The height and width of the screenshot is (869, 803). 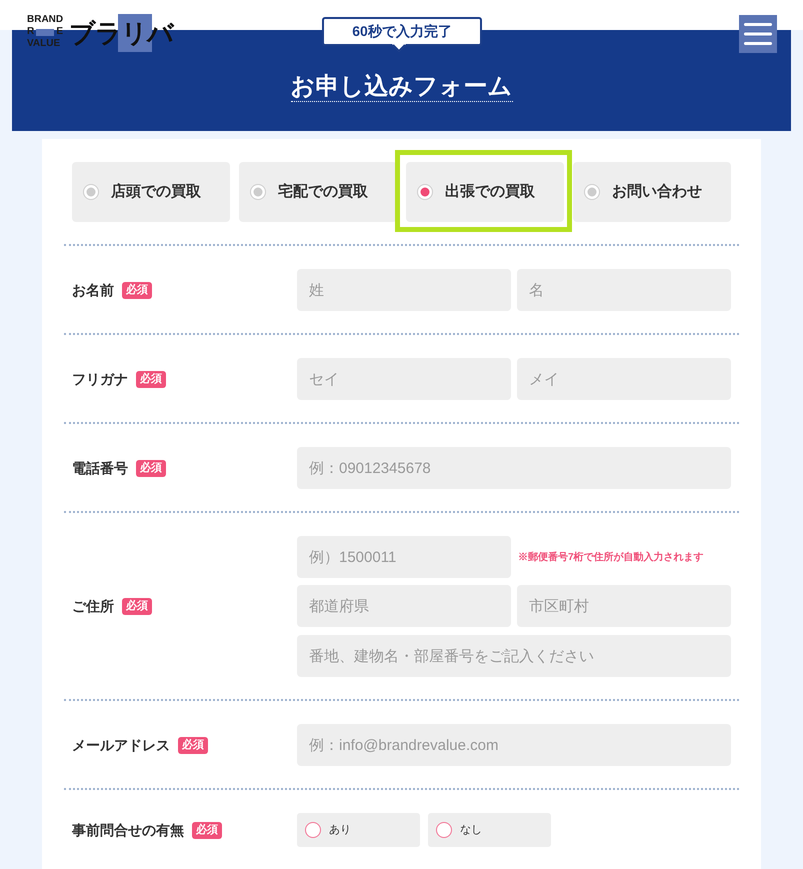 I want to click on text-field: セイ, so click(x=404, y=379).